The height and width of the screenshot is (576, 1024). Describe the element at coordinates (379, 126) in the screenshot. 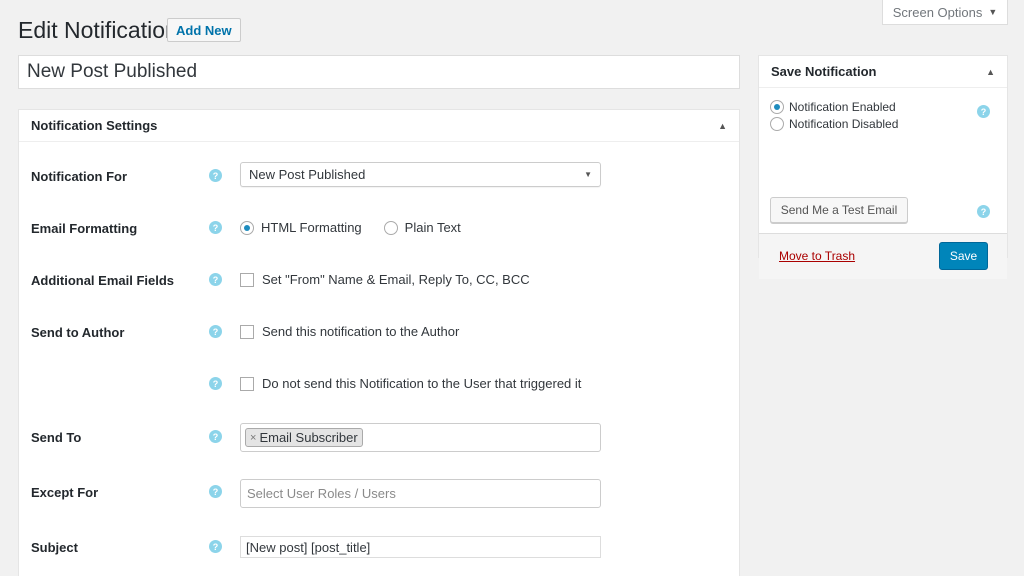

I see `notification-settings-header: Notification Settings ▲` at that location.